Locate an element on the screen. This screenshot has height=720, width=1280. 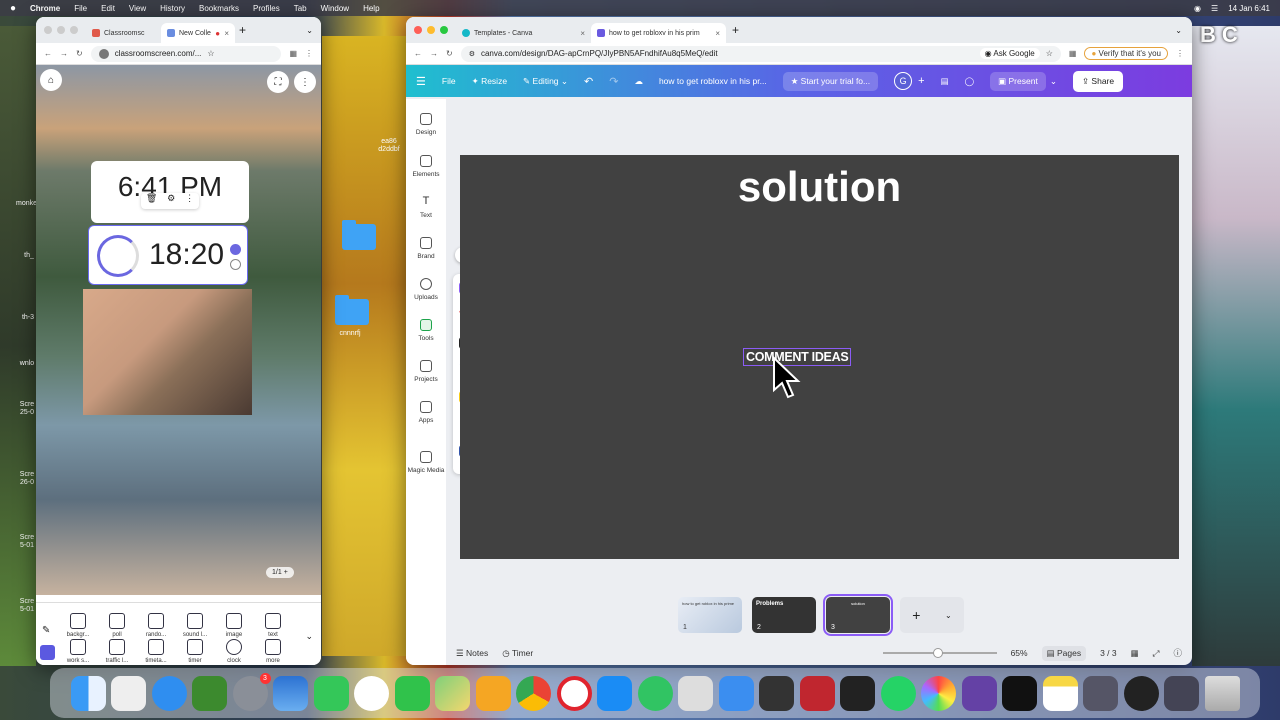
weather-icon is located at coordinates (290, 693).